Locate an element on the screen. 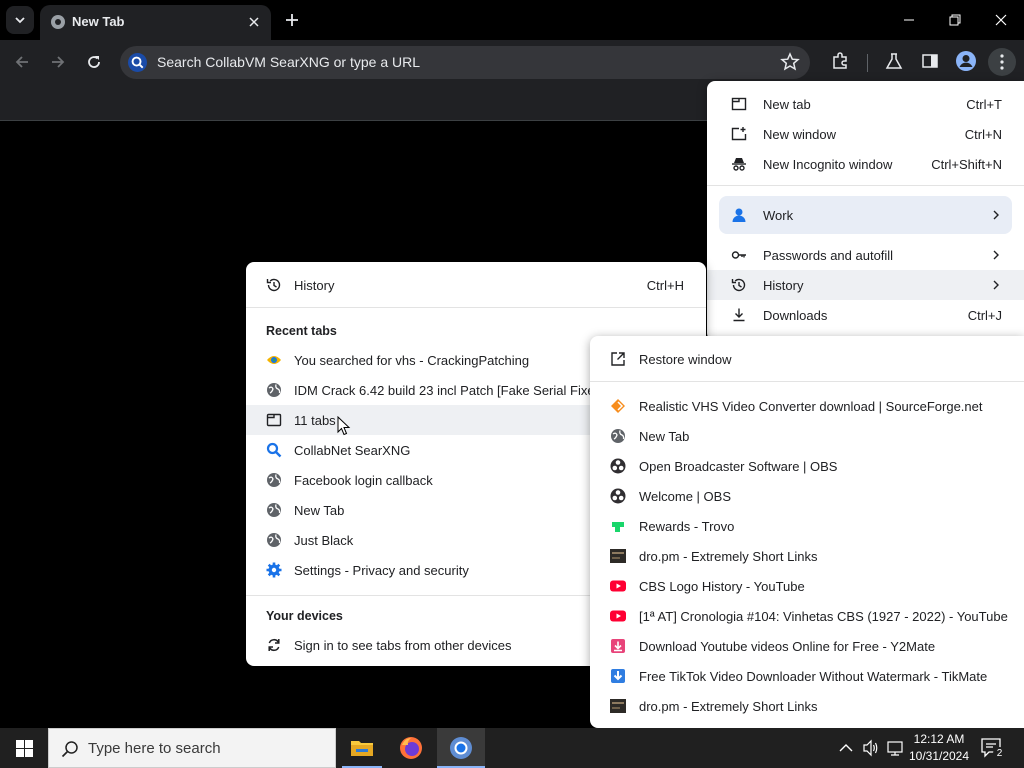 The height and width of the screenshot is (768, 1024). menu-item-label: Facebook login callback is located at coordinates (363, 480).